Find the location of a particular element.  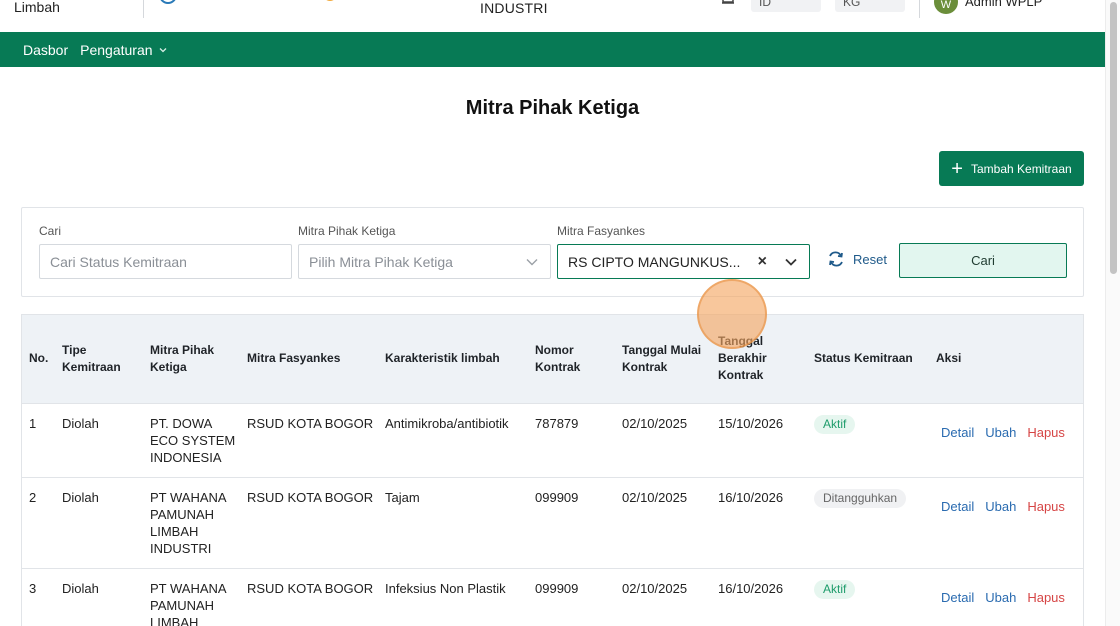

unit-selector: KG is located at coordinates (870, 6).